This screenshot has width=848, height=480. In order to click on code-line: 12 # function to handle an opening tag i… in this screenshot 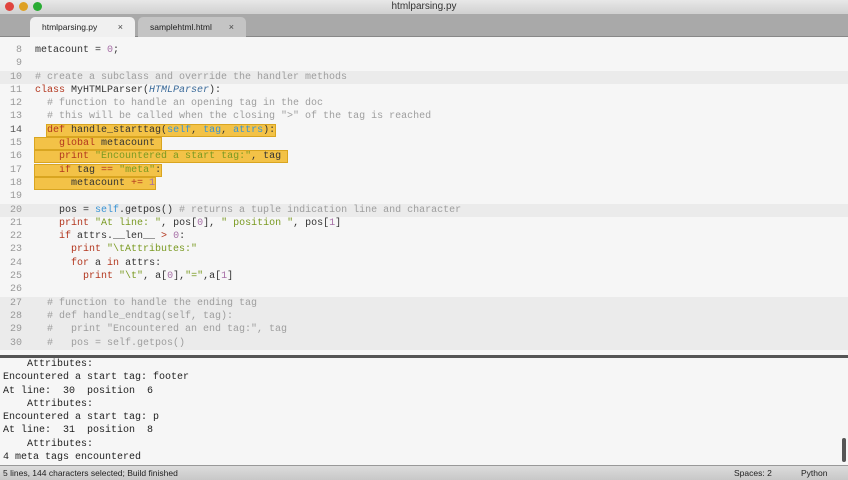, I will do `click(424, 103)`.